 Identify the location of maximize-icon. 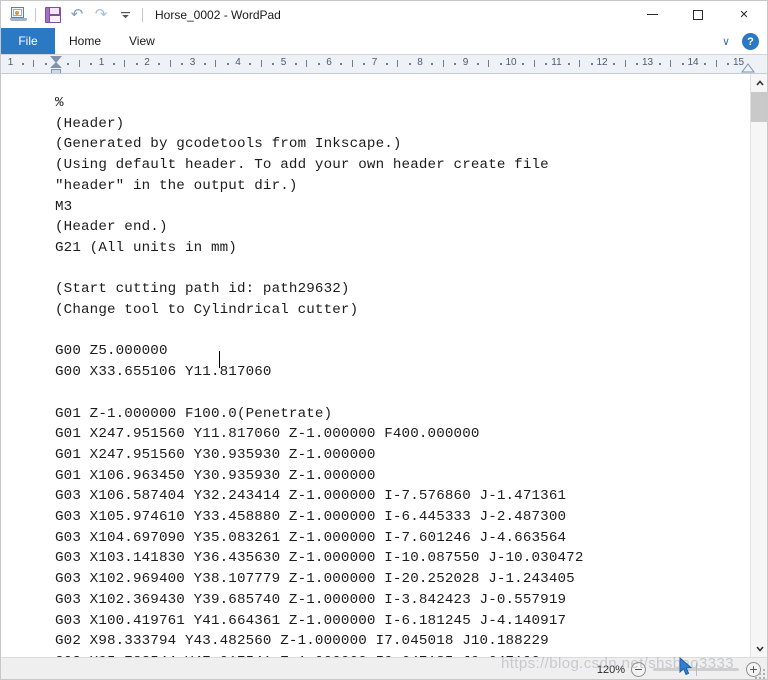
(698, 14).